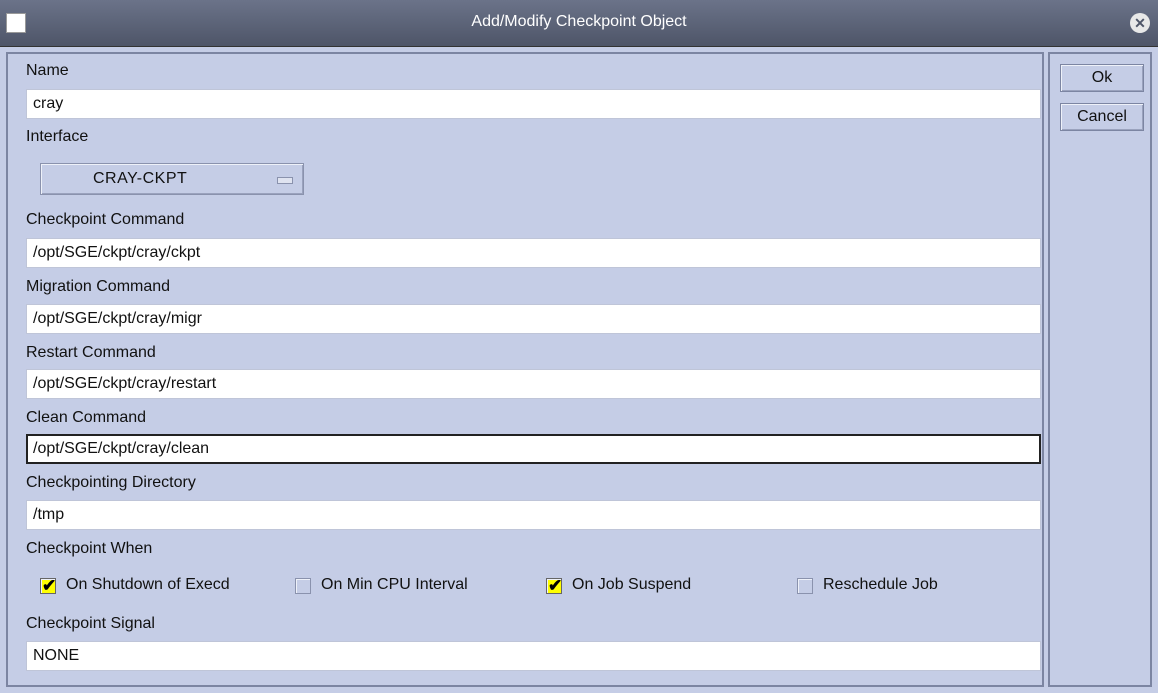 The width and height of the screenshot is (1158, 693). What do you see at coordinates (533, 319) in the screenshot?
I see `migration-command-field: /opt/SGE/ckpt/cray/migr` at bounding box center [533, 319].